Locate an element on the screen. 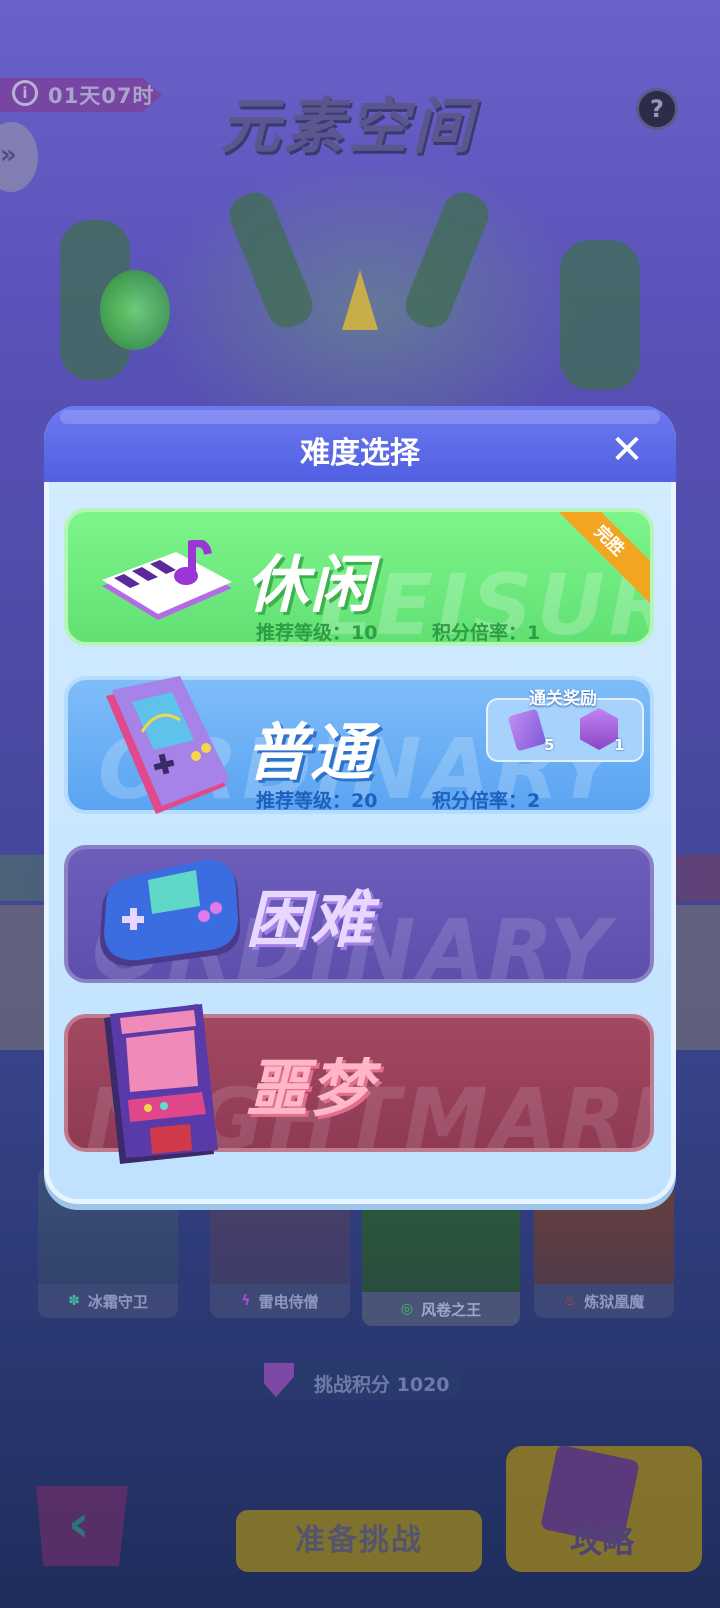  side-menu-button: » is located at coordinates (19, 157).